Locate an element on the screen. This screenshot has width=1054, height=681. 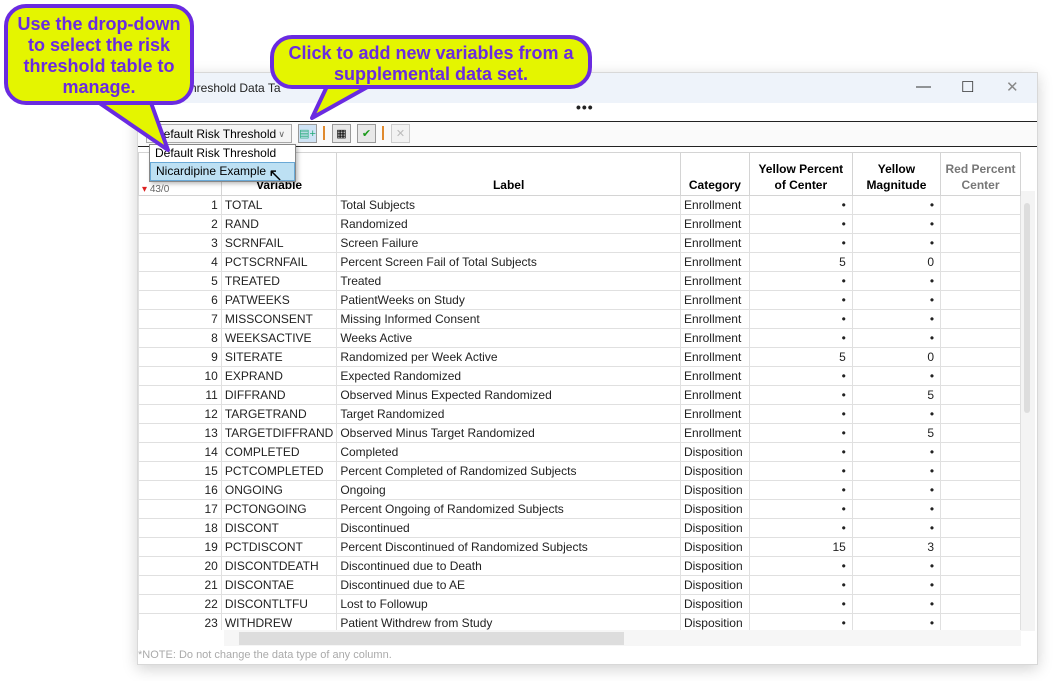
variable-cell: WITHDREW is located at coordinates (279, 621).